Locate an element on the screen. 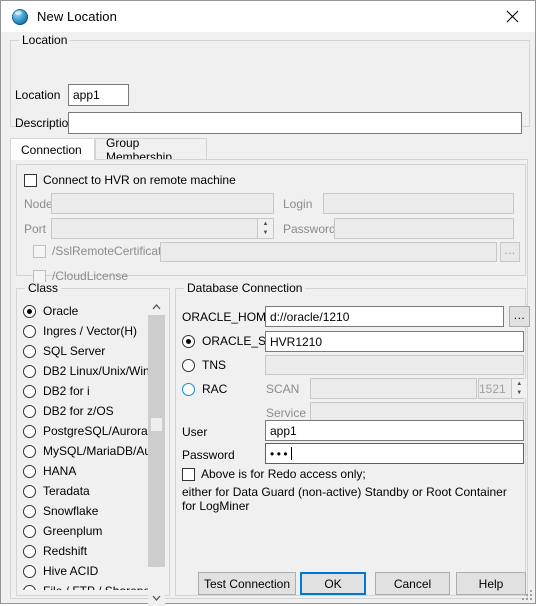 The height and width of the screenshot is (606, 536). ssl-remote-certificate-checkbox: /SslRemoteCertificate is located at coordinates (100, 251).